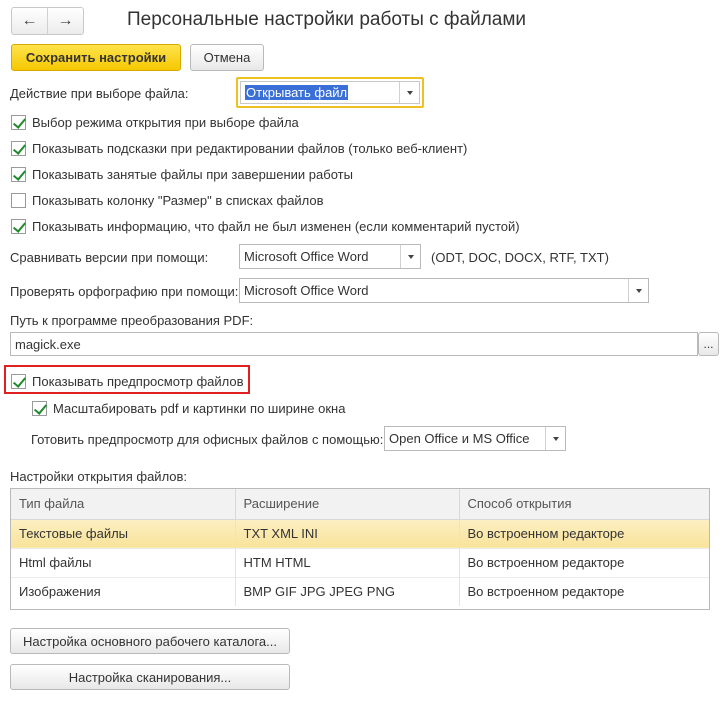 This screenshot has width=724, height=725. Describe the element at coordinates (347, 563) in the screenshot. I see `table-cell: HTM HTML` at that location.